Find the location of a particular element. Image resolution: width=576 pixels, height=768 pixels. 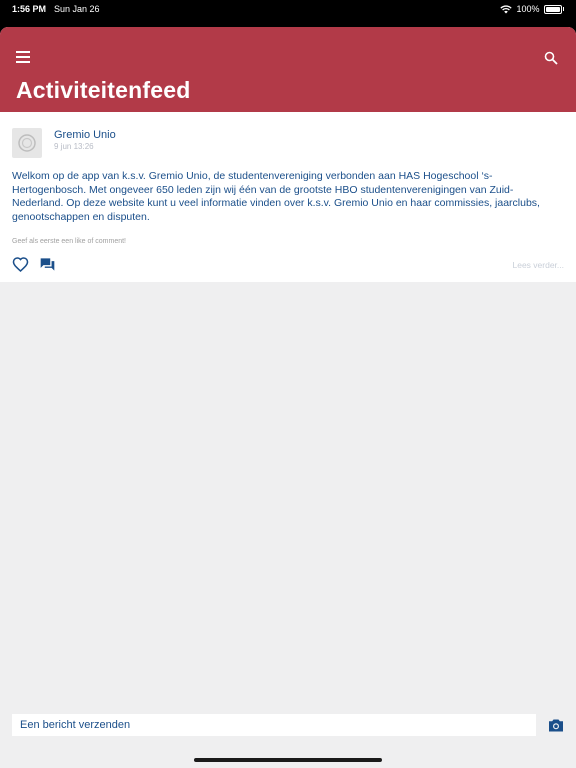

comment-button is located at coordinates (47, 264).